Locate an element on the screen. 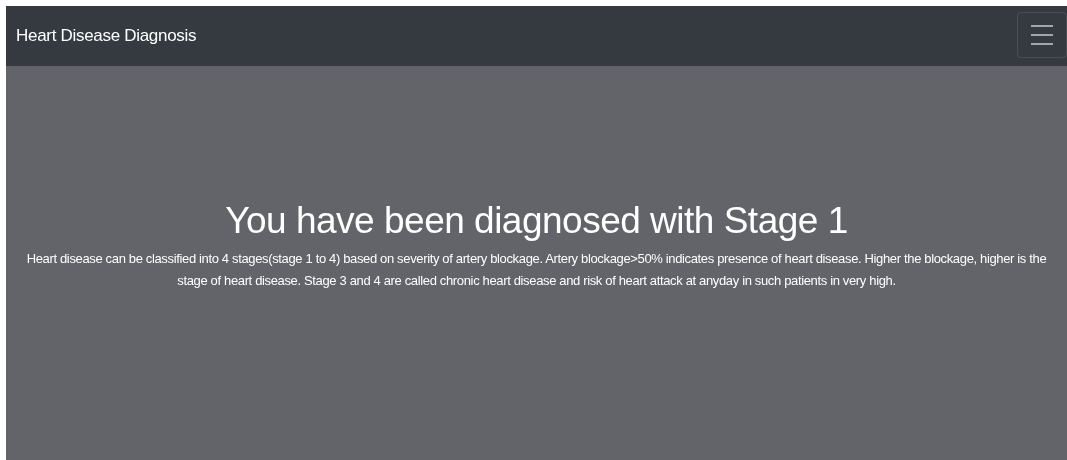 The height and width of the screenshot is (460, 1067). result-heading: You have been diagnosed with Stage 1 is located at coordinates (536, 221).